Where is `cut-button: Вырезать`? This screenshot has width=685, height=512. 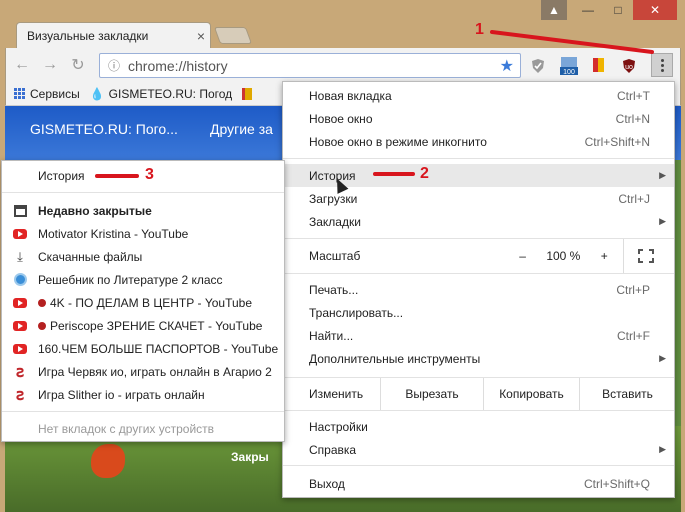
cut-button: Вырезать is located at coordinates (431, 394).